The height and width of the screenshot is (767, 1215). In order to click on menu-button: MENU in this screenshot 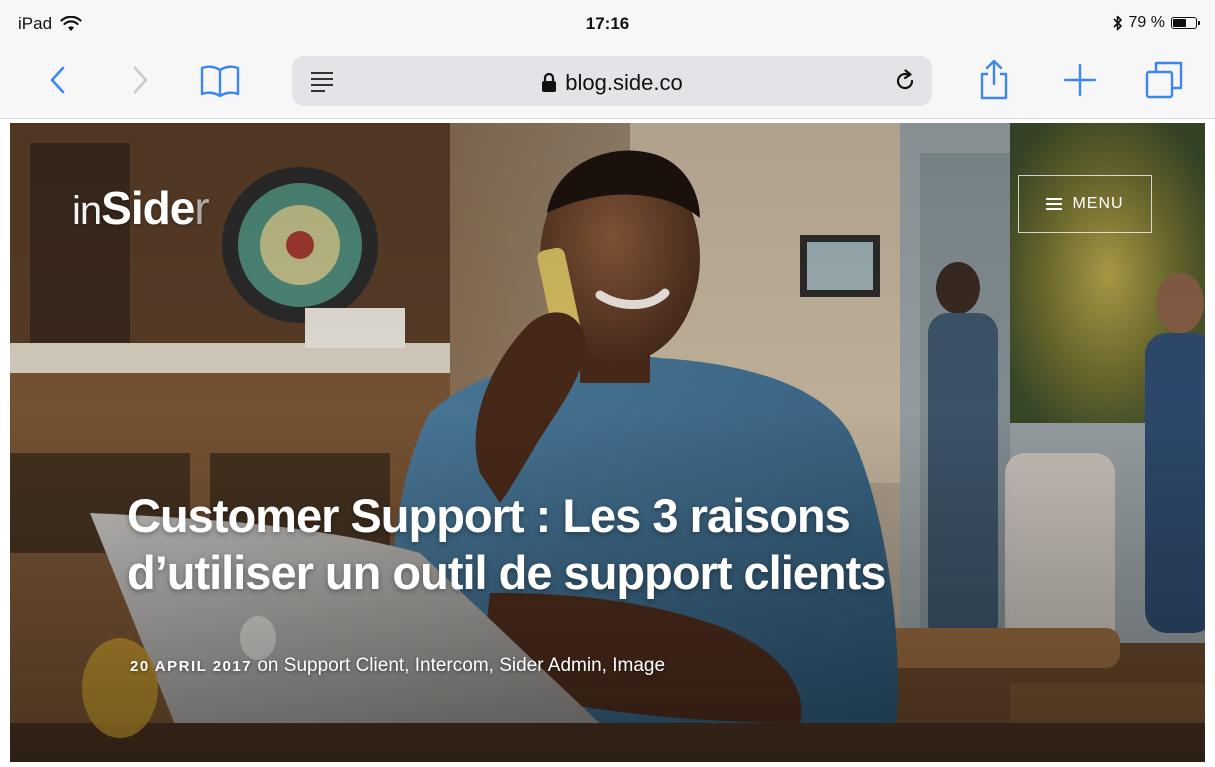, I will do `click(1085, 204)`.